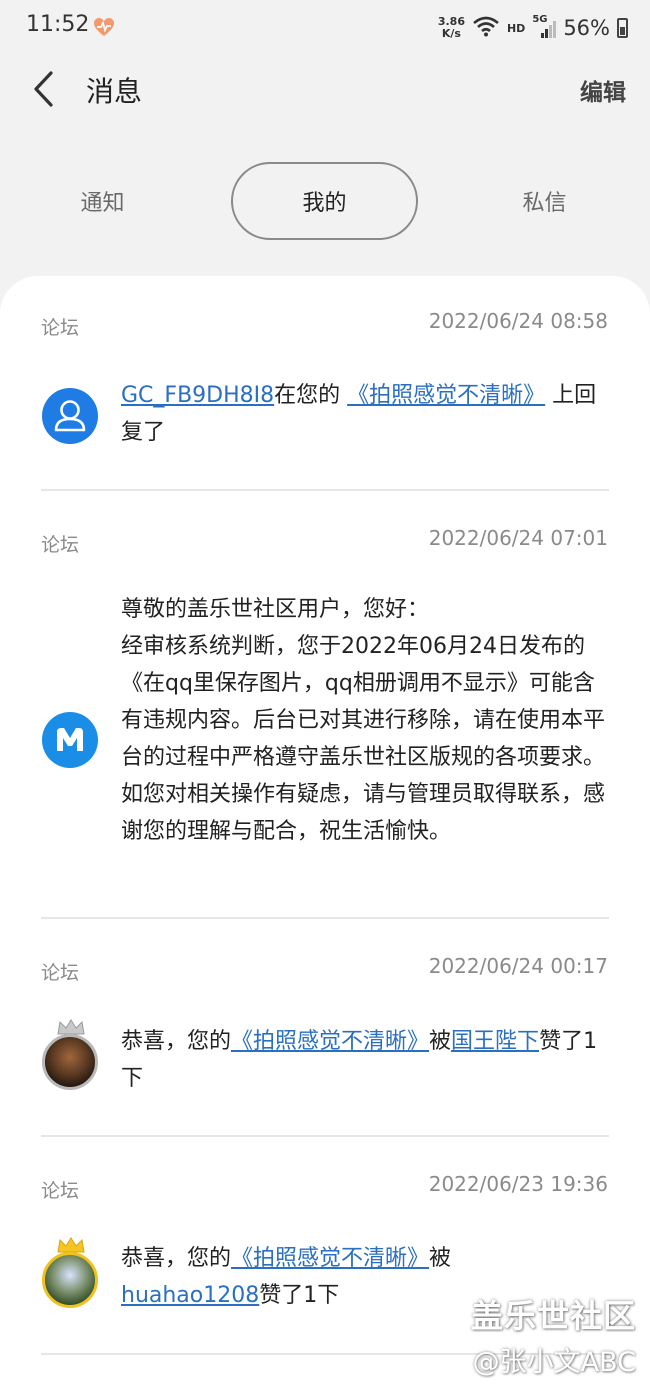 The width and height of the screenshot is (650, 1394). I want to click on health-heart-icon, so click(104, 27).